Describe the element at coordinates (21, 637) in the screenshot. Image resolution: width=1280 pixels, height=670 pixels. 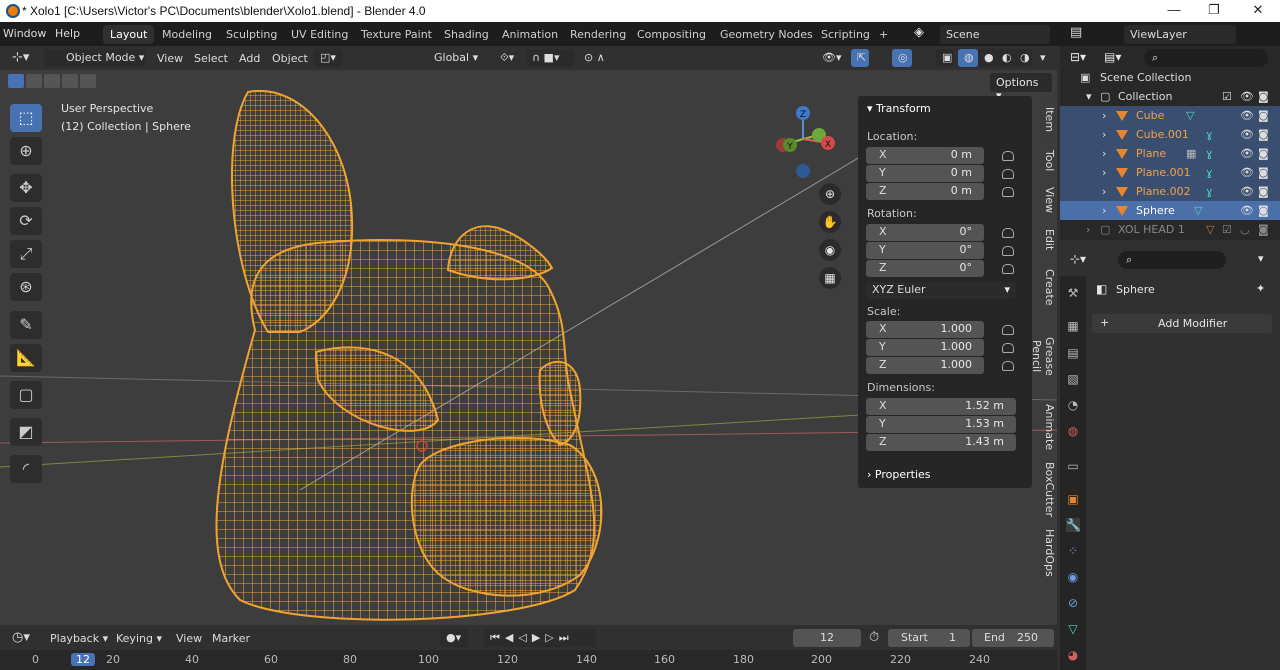
I see `timeline-editor-icon: ◷▾` at that location.